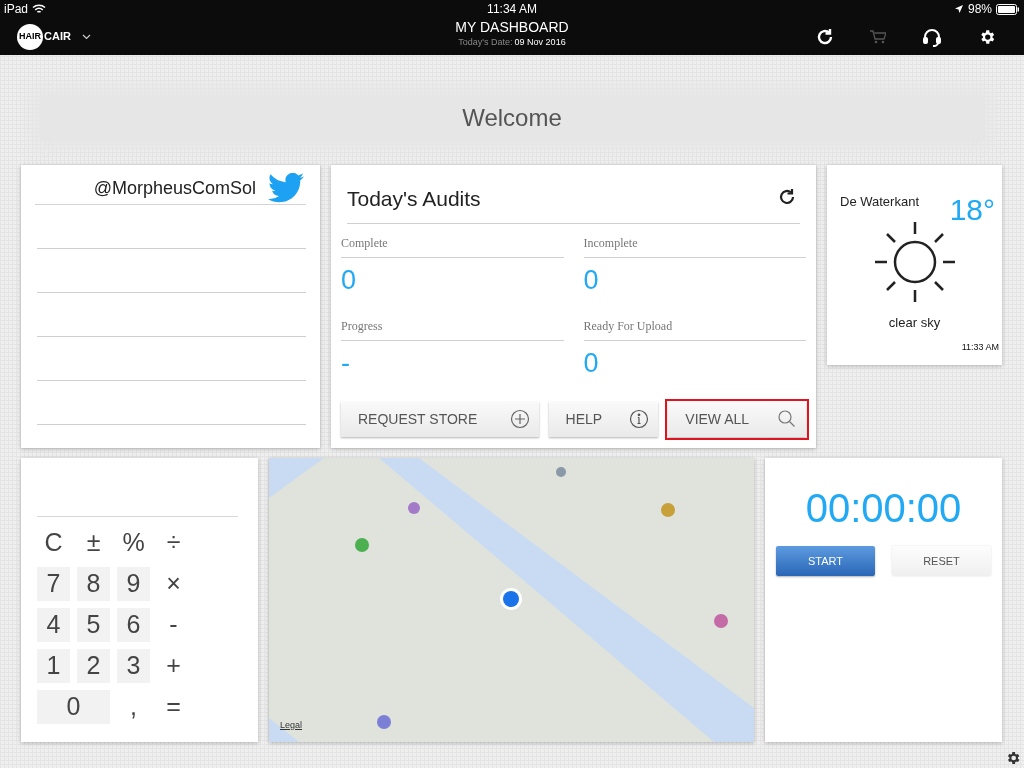 Image resolution: width=1024 pixels, height=768 pixels. Describe the element at coordinates (30, 36) in the screenshot. I see `logo-badge: HAIR` at that location.